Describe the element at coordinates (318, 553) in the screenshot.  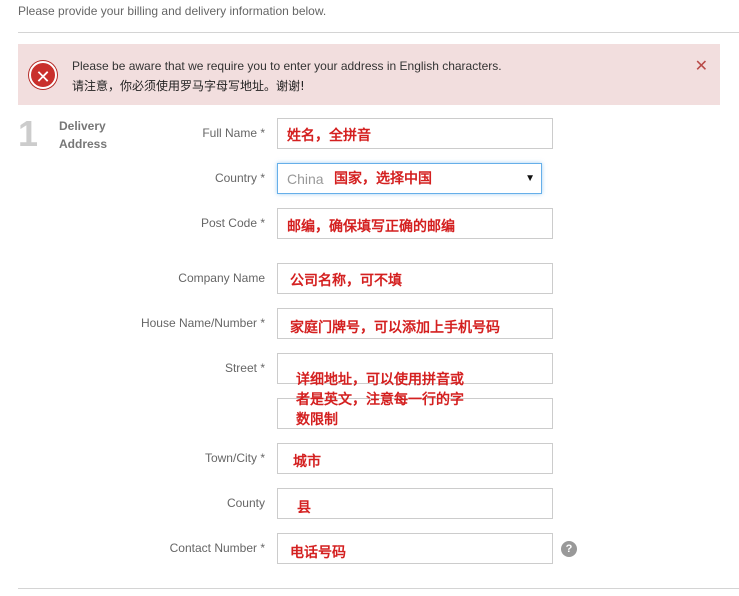
I see `contact-number-annotation: 电话号码` at that location.